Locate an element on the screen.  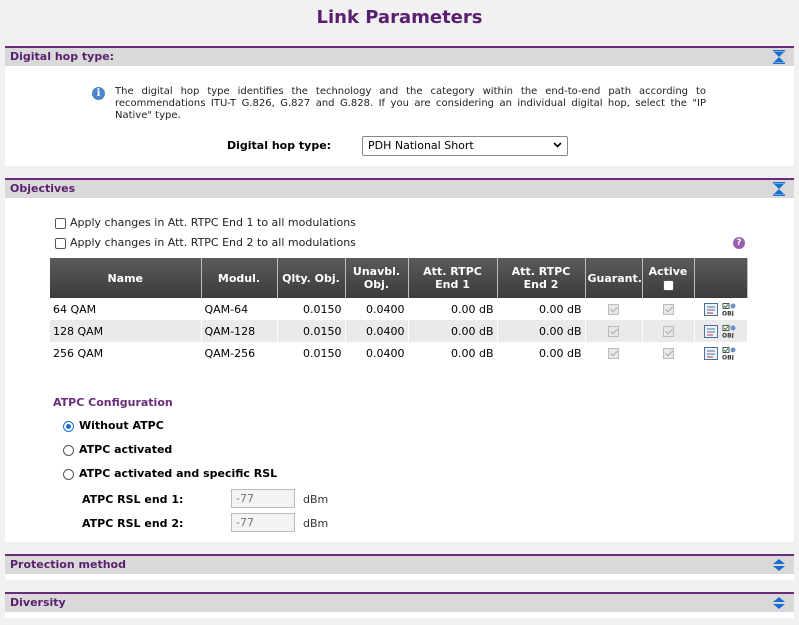
col-actions is located at coordinates (721, 278).